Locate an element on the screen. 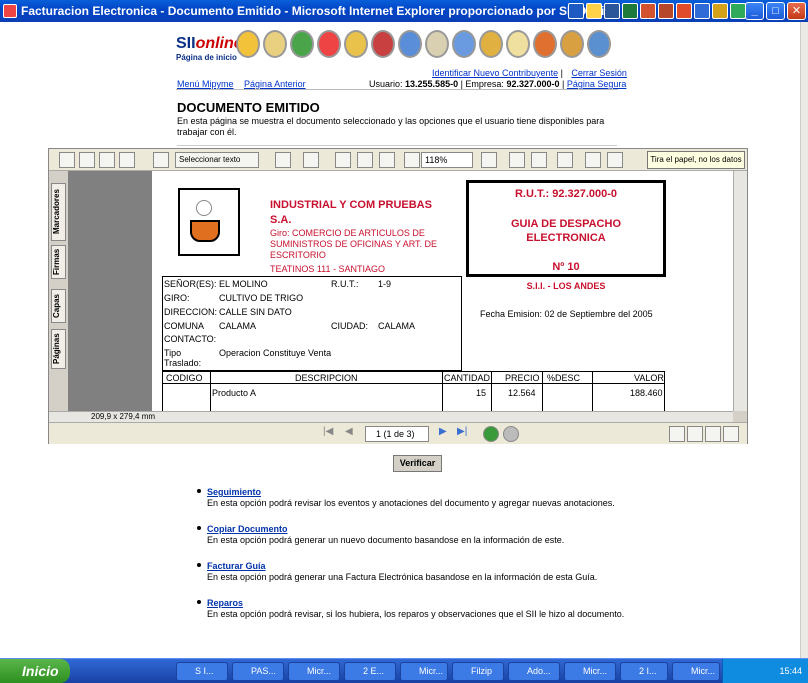 This screenshot has height=683, width=808. secure-page-link: Página Segura is located at coordinates (597, 84).